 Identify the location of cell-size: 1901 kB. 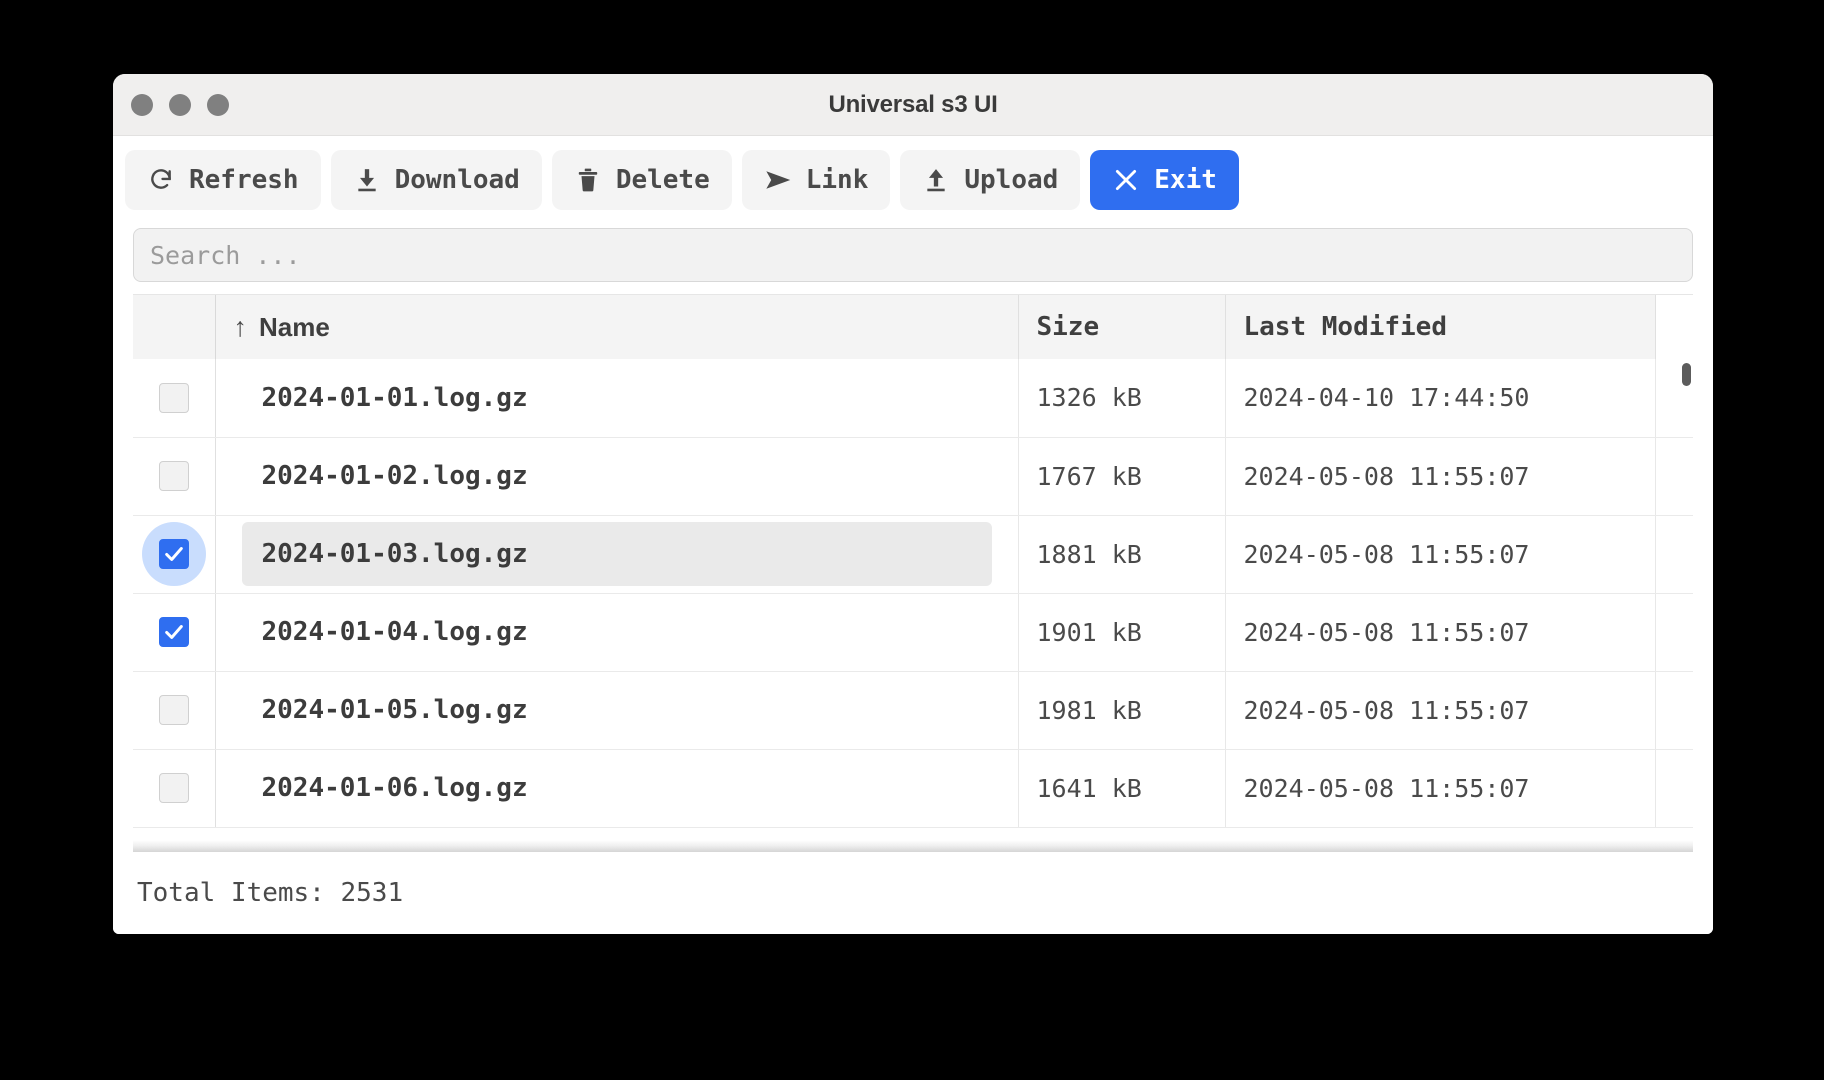
(1122, 632).